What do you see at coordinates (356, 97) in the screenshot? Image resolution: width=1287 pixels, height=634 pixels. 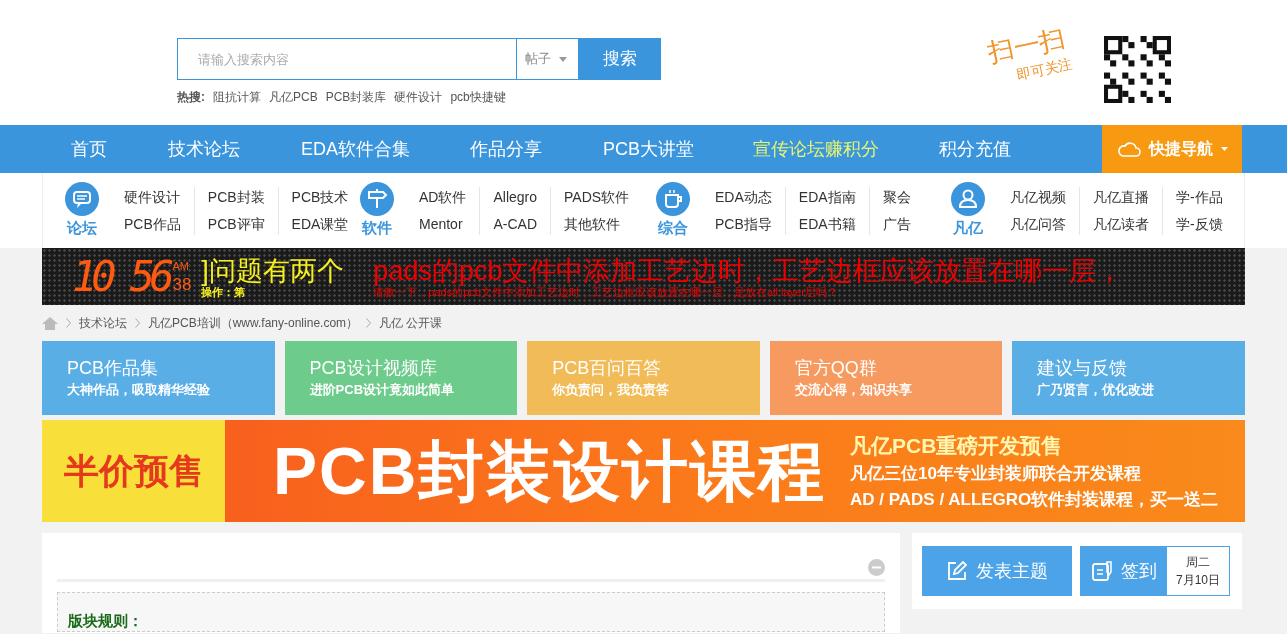 I see `hot-search-link: PCB封装库` at bounding box center [356, 97].